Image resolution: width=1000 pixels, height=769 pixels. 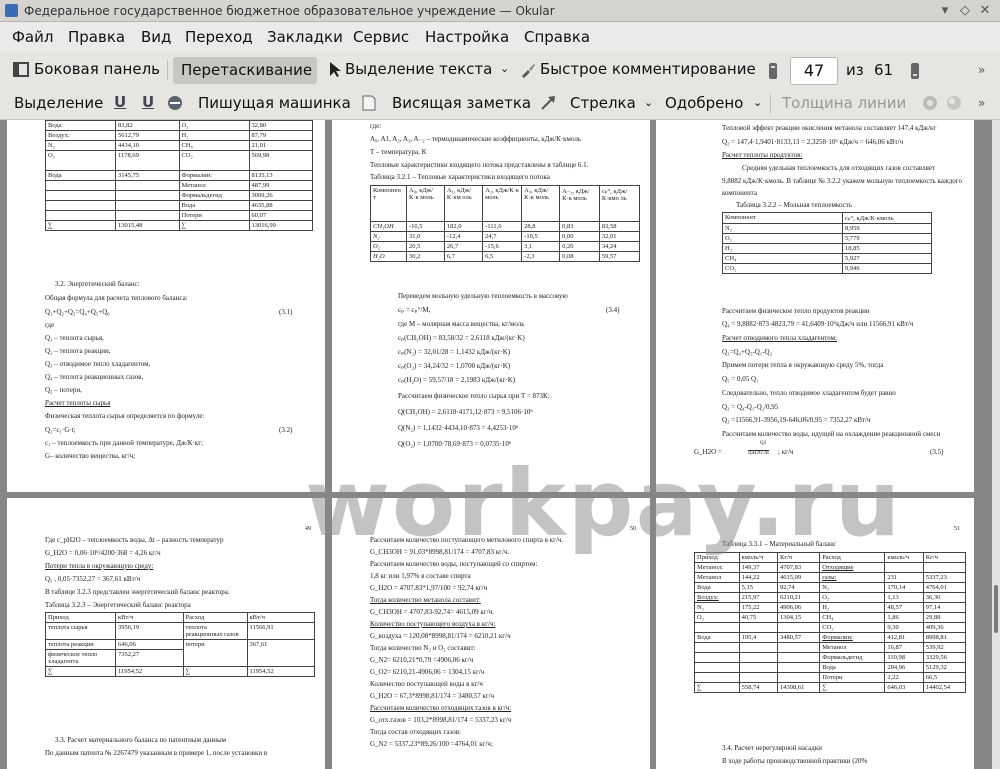 What do you see at coordinates (704, 103) in the screenshot?
I see `stamp-tool: Одобрено` at bounding box center [704, 103].